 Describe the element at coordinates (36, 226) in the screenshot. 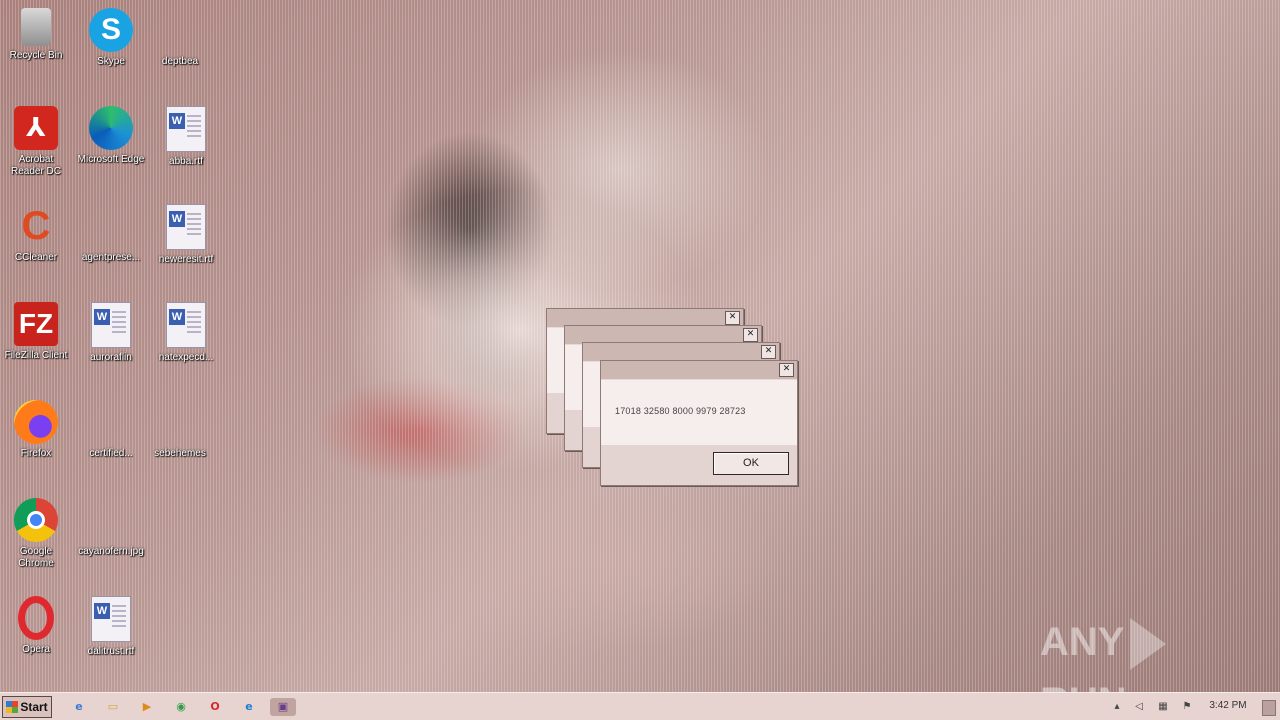

I see `ccleaner-icon: C` at that location.